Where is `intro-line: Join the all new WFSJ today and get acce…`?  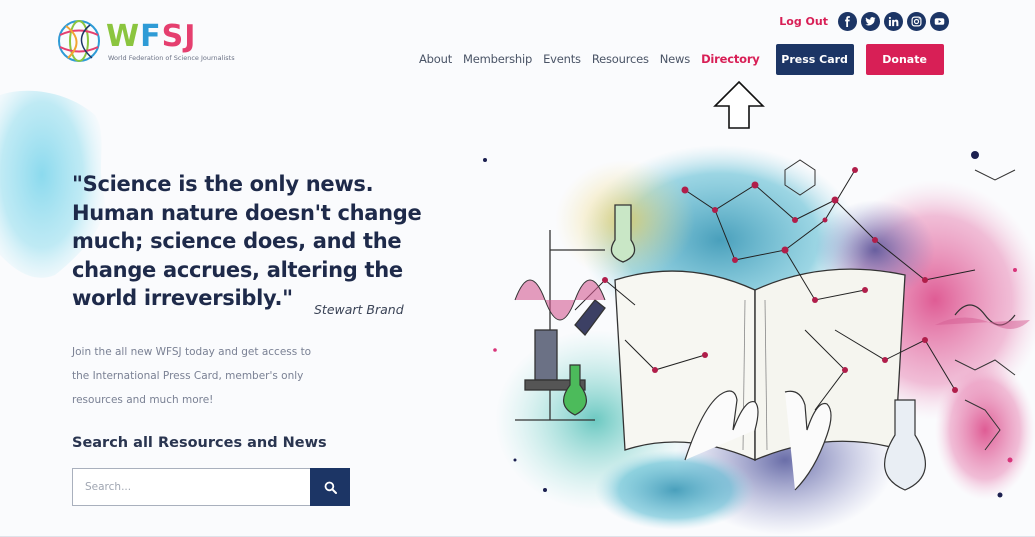
intro-line: Join the all new WFSJ today and get acce… is located at coordinates (192, 352).